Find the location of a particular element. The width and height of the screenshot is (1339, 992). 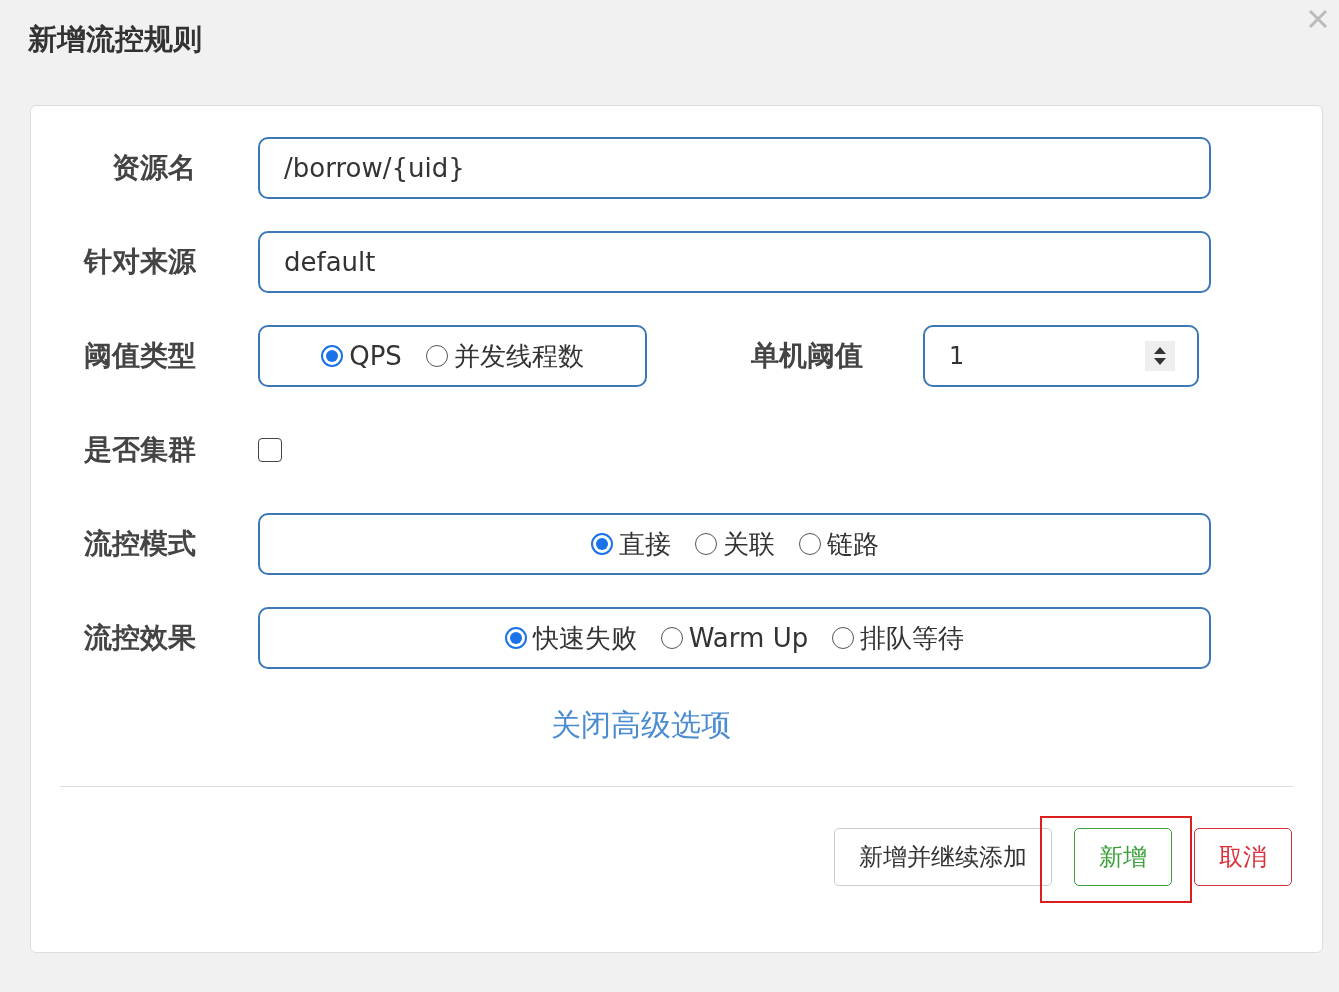

field-label: 针对来源 is located at coordinates (139, 262).